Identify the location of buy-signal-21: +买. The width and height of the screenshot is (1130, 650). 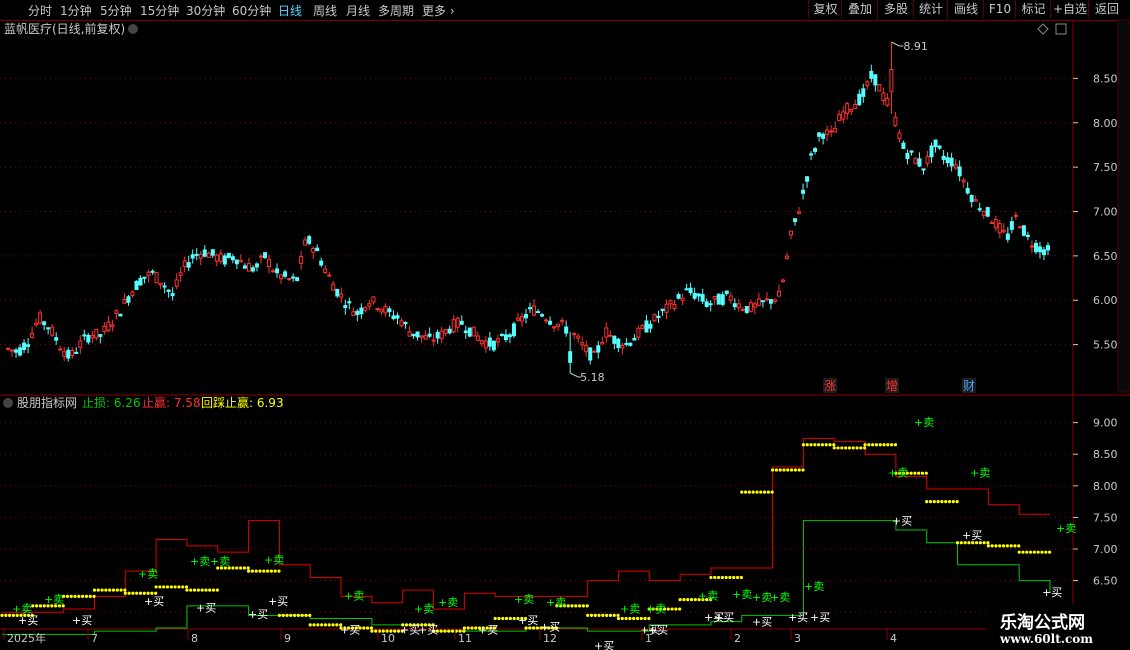
(972, 535).